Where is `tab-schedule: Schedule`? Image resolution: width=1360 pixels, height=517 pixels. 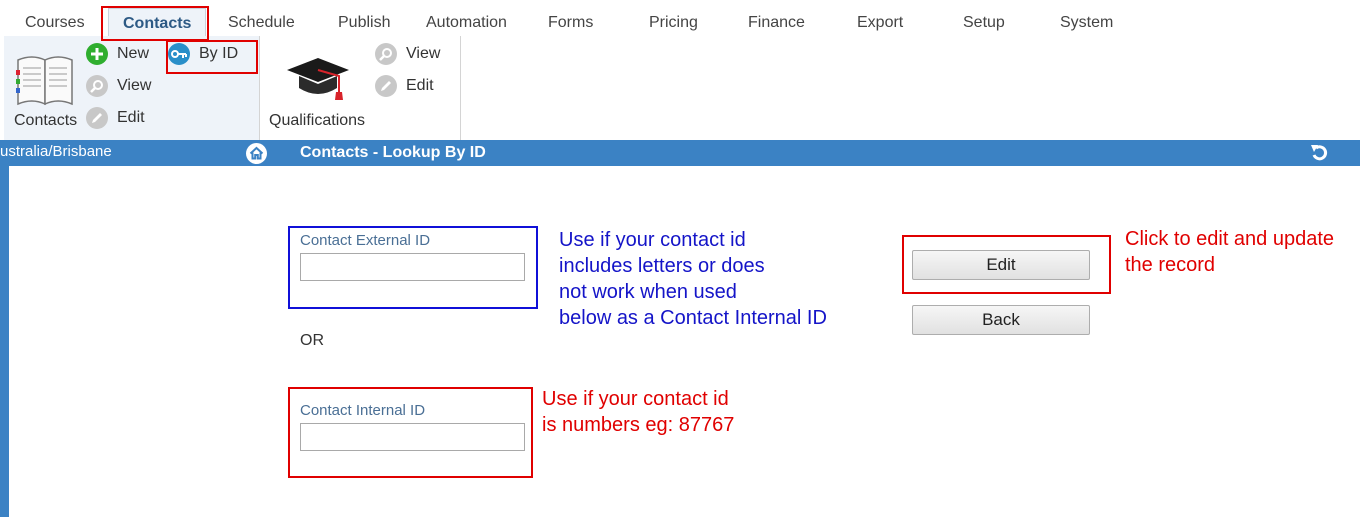 tab-schedule: Schedule is located at coordinates (261, 23).